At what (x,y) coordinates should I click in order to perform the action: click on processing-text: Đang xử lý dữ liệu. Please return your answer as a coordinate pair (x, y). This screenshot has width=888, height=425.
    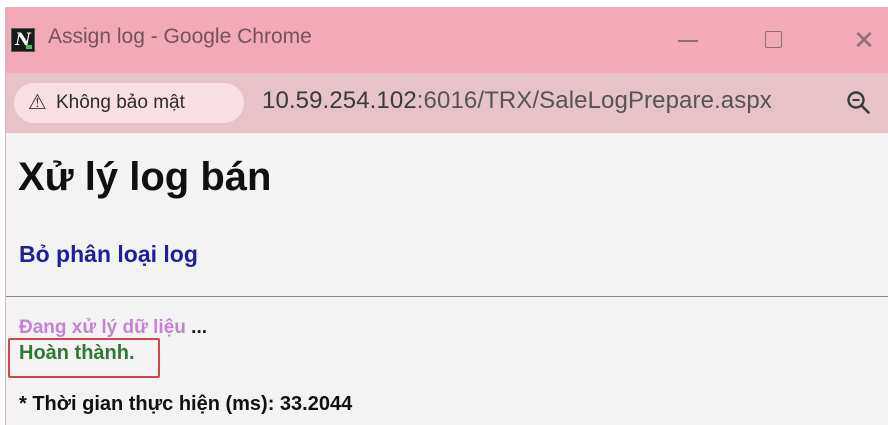
    Looking at the image, I should click on (102, 327).